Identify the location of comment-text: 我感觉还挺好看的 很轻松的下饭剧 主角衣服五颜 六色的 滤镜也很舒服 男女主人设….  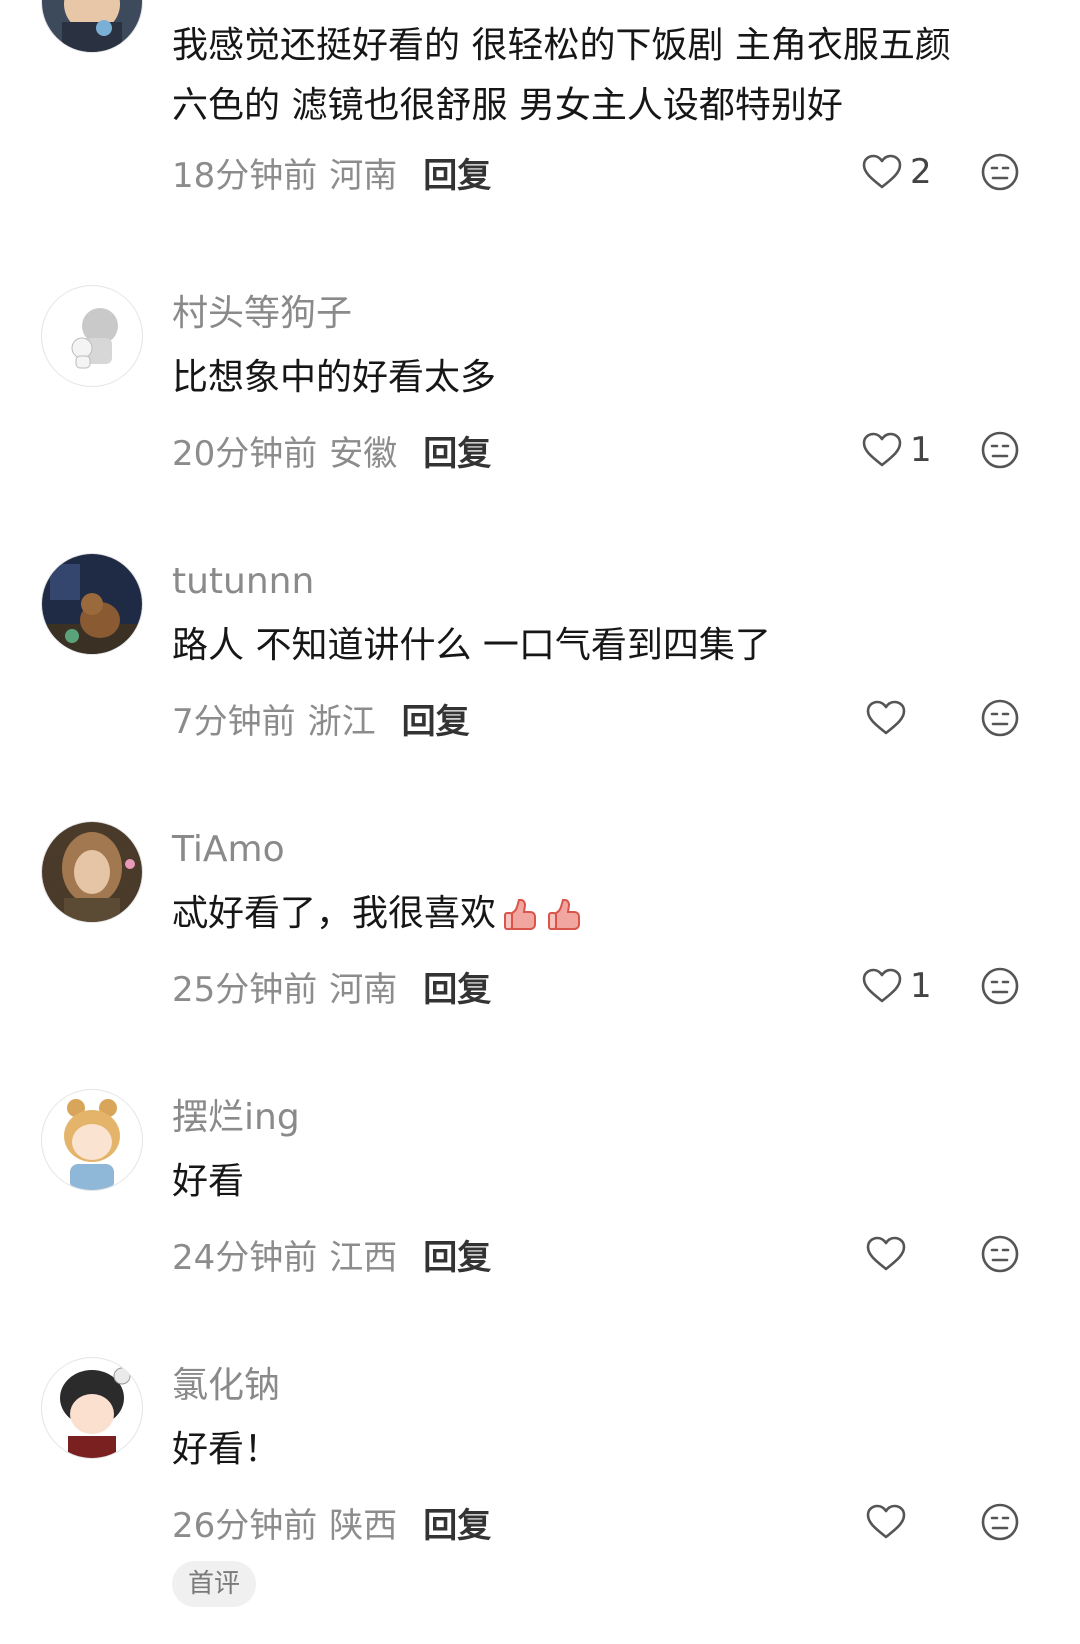
(597, 76).